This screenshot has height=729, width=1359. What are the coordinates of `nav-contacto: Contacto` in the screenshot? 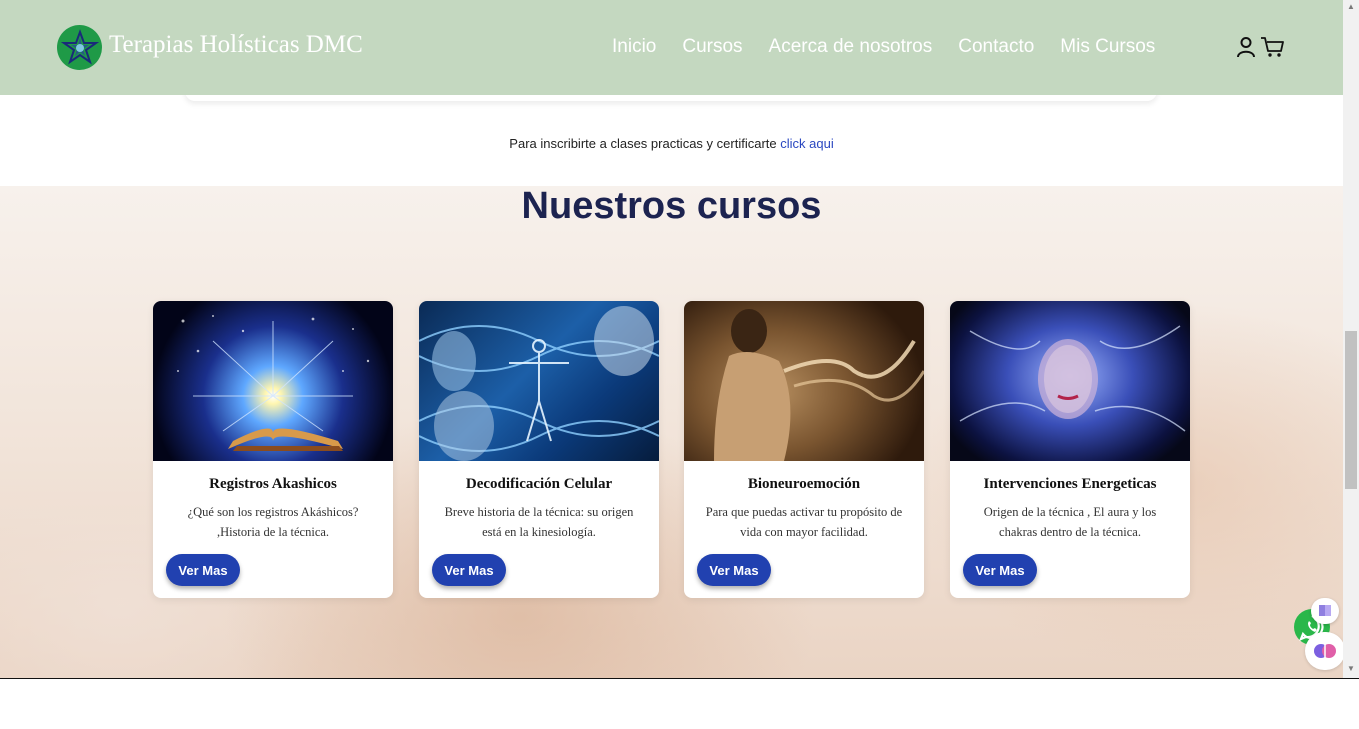 It's located at (996, 47).